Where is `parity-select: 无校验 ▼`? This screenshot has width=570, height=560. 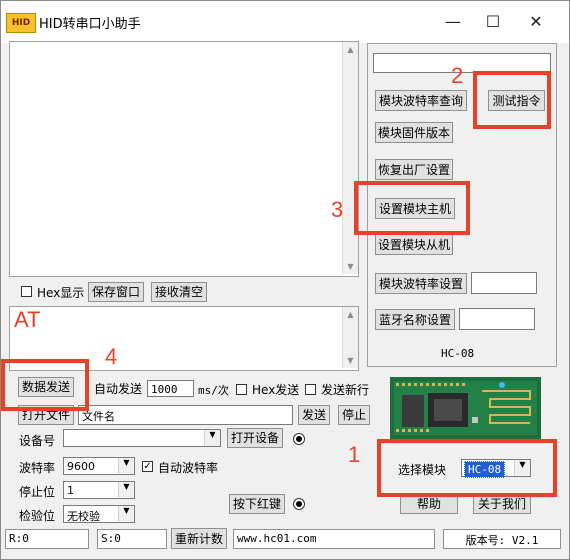
parity-select: 无校验 ▼ is located at coordinates (99, 514).